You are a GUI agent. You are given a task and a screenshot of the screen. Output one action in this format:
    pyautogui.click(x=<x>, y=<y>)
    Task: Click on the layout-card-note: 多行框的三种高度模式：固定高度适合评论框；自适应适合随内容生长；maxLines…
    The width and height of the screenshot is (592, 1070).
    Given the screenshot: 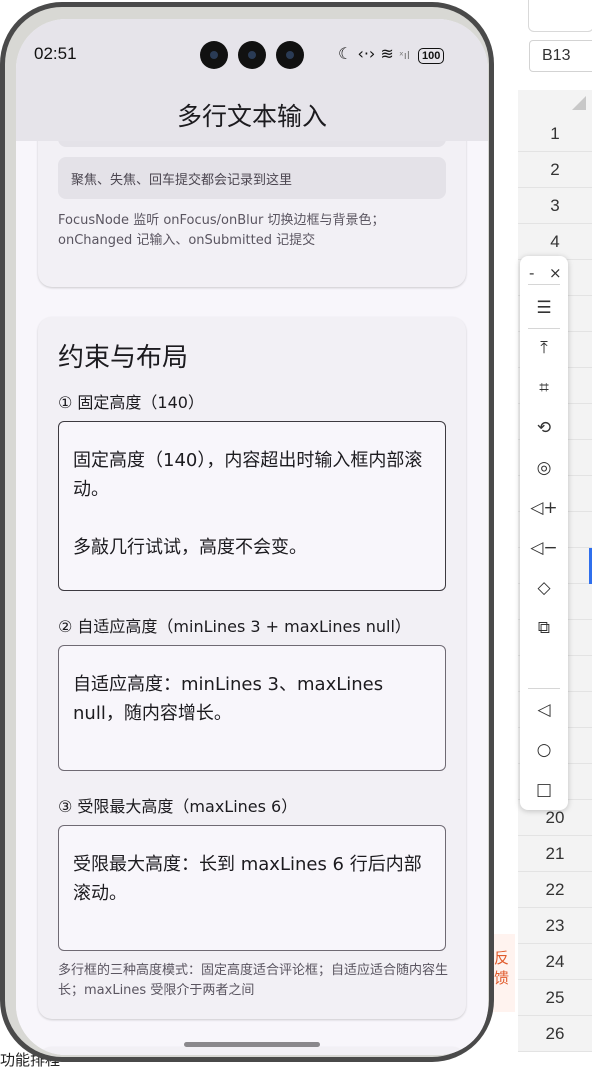 What is the action you would take?
    pyautogui.click(x=253, y=980)
    